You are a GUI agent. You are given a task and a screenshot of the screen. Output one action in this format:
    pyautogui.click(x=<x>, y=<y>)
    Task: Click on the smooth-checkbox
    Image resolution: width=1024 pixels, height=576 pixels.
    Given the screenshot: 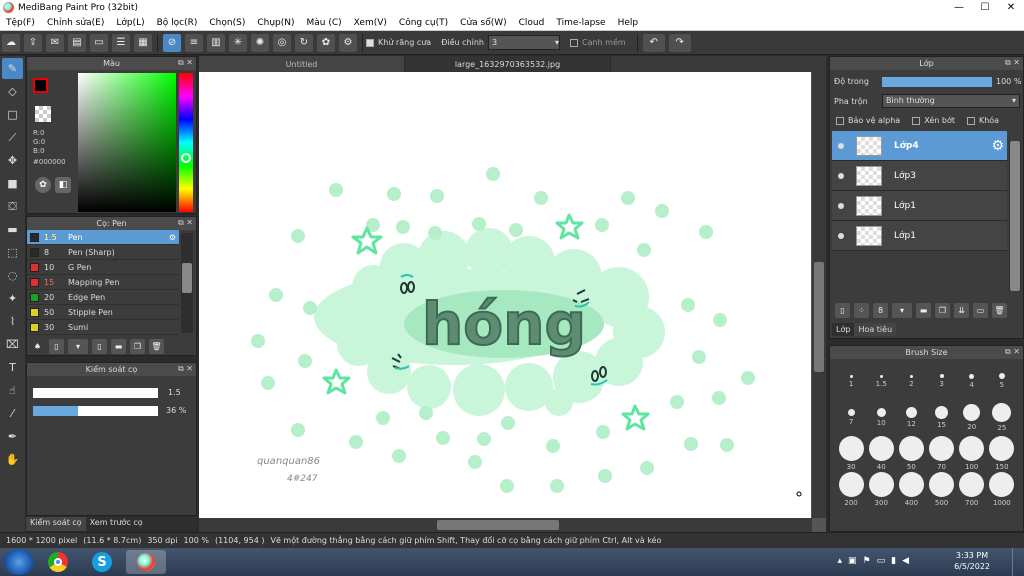 What is the action you would take?
    pyautogui.click(x=573, y=42)
    